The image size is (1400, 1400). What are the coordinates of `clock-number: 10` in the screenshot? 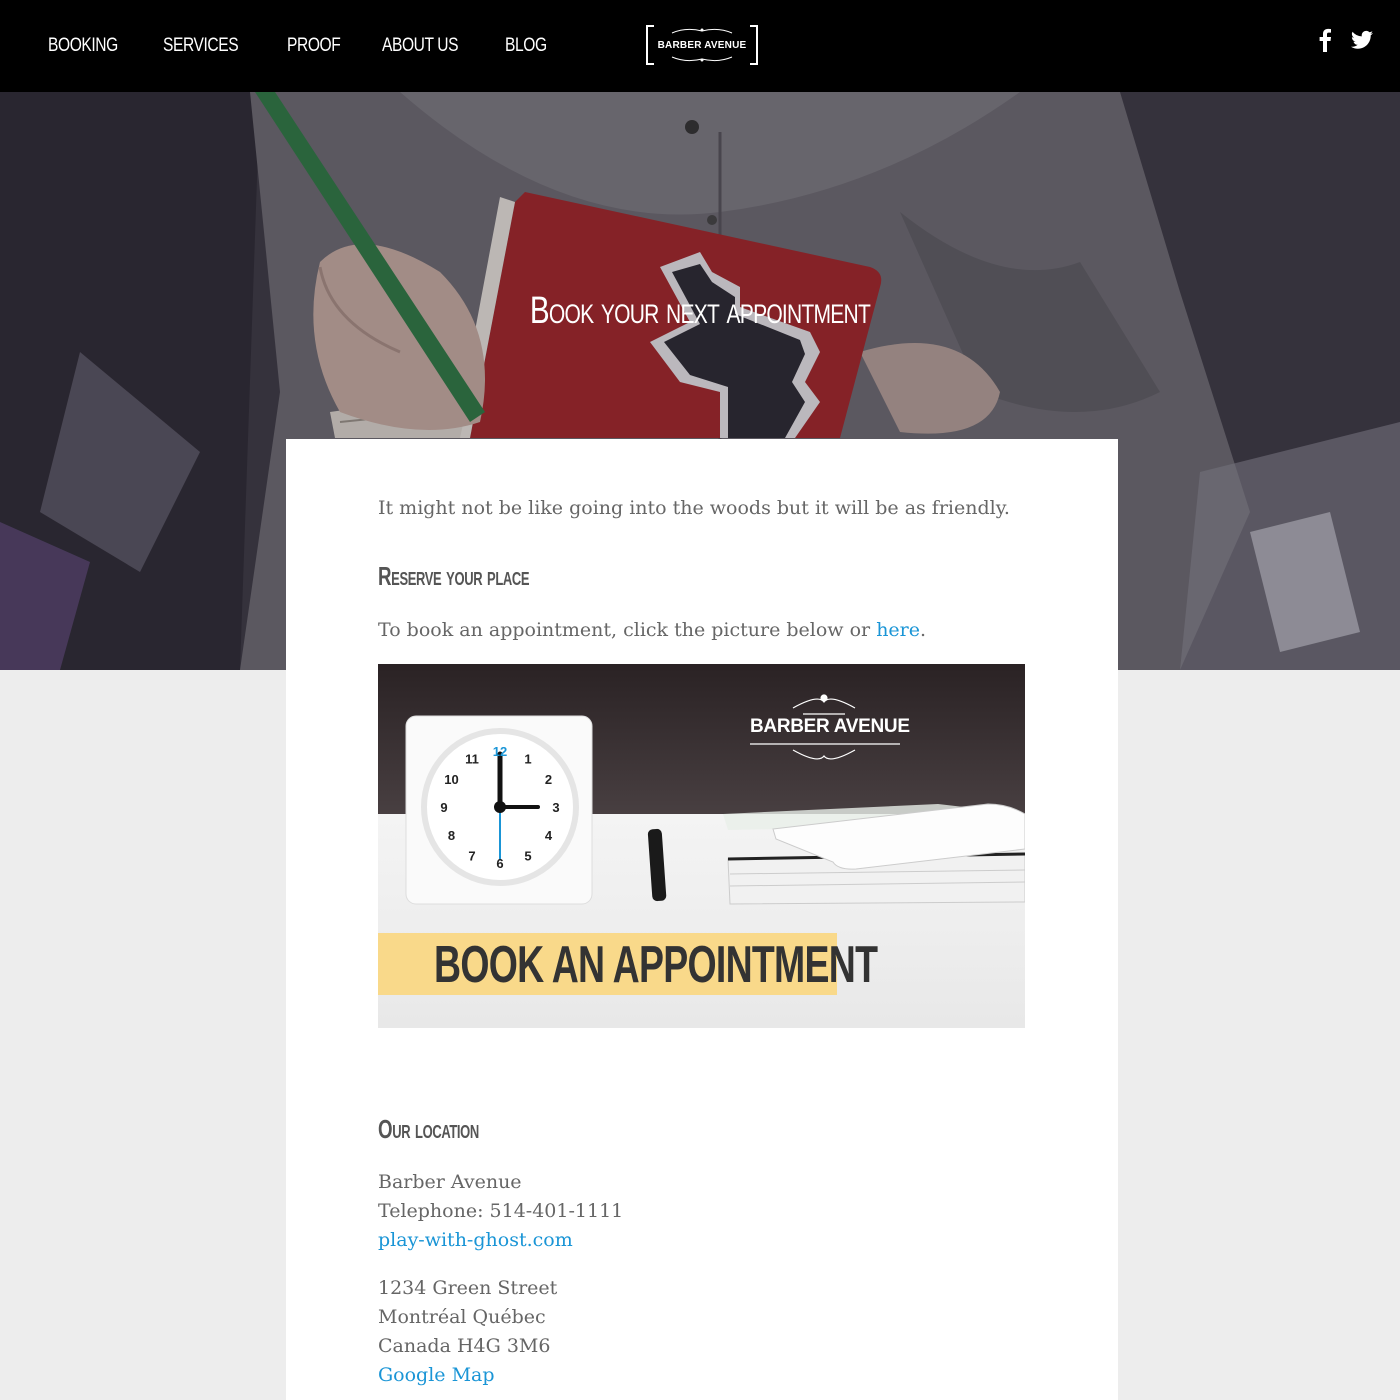 It's located at (451, 779).